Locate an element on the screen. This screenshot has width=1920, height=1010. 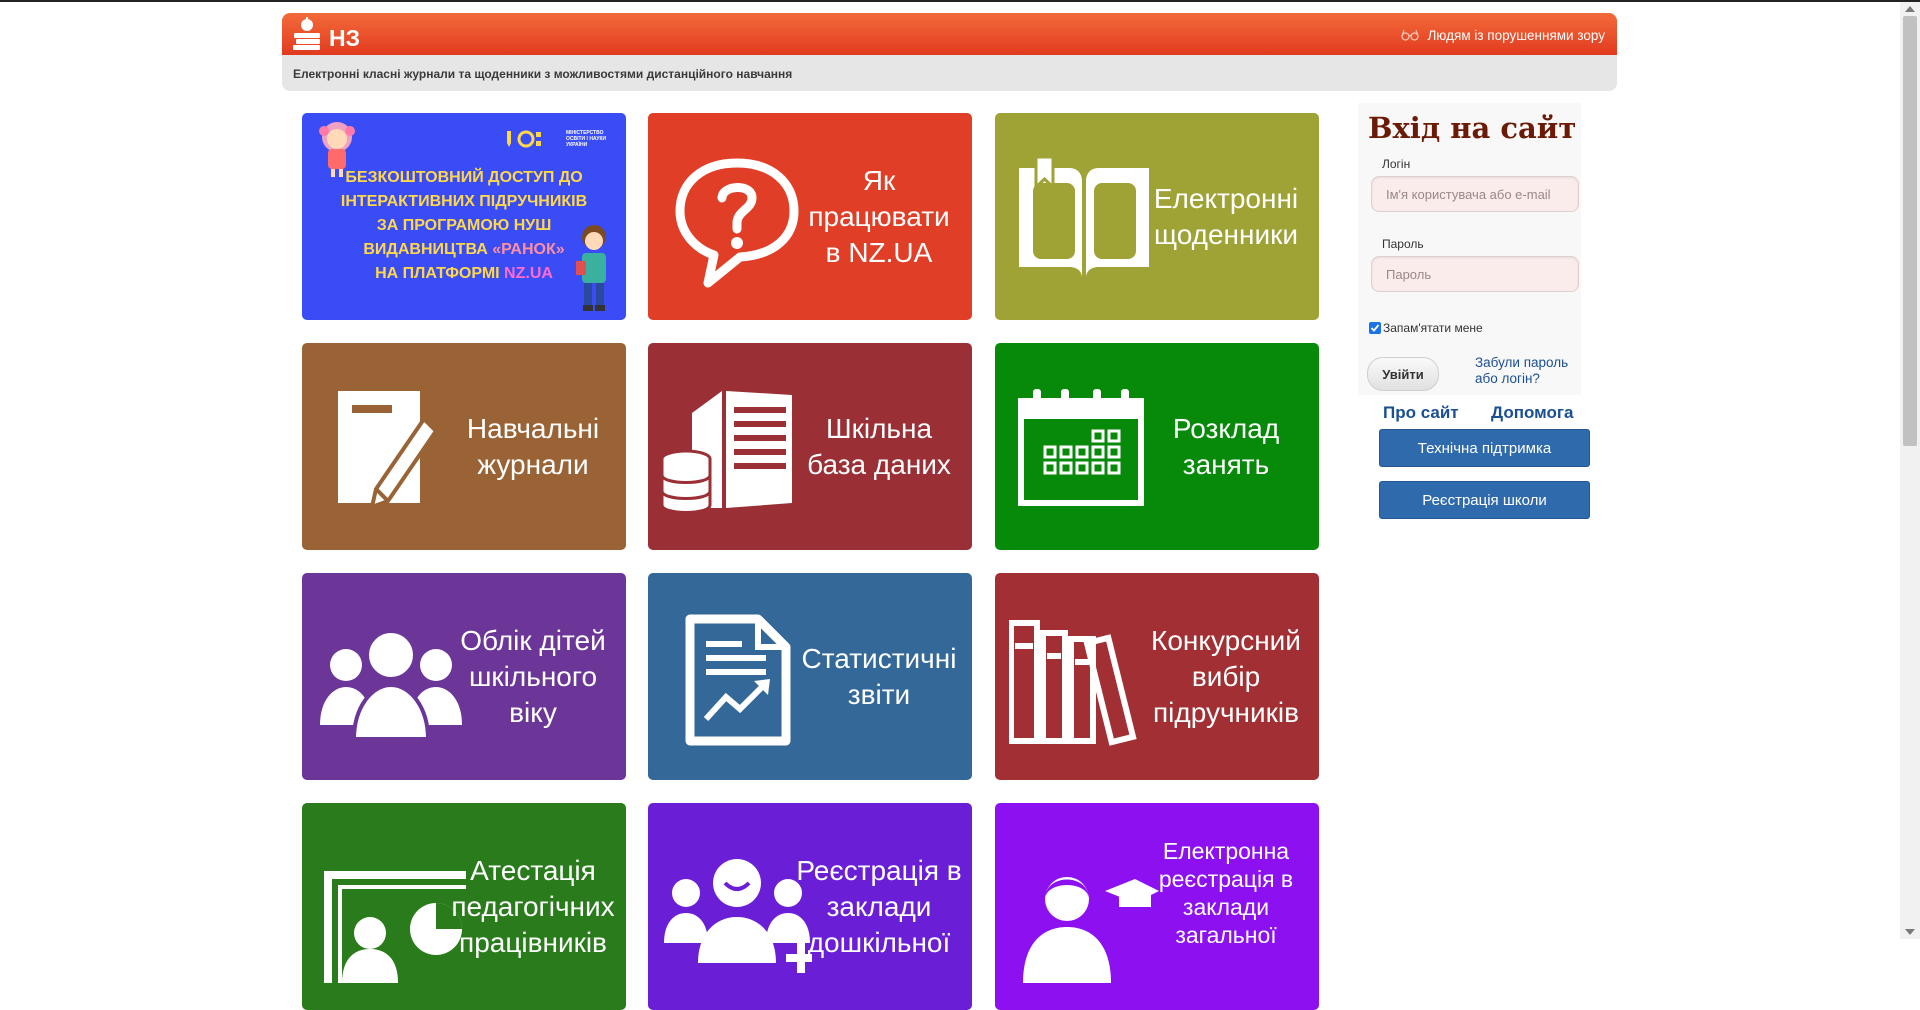
tile-label-line: загальної is located at coordinates (1226, 935).